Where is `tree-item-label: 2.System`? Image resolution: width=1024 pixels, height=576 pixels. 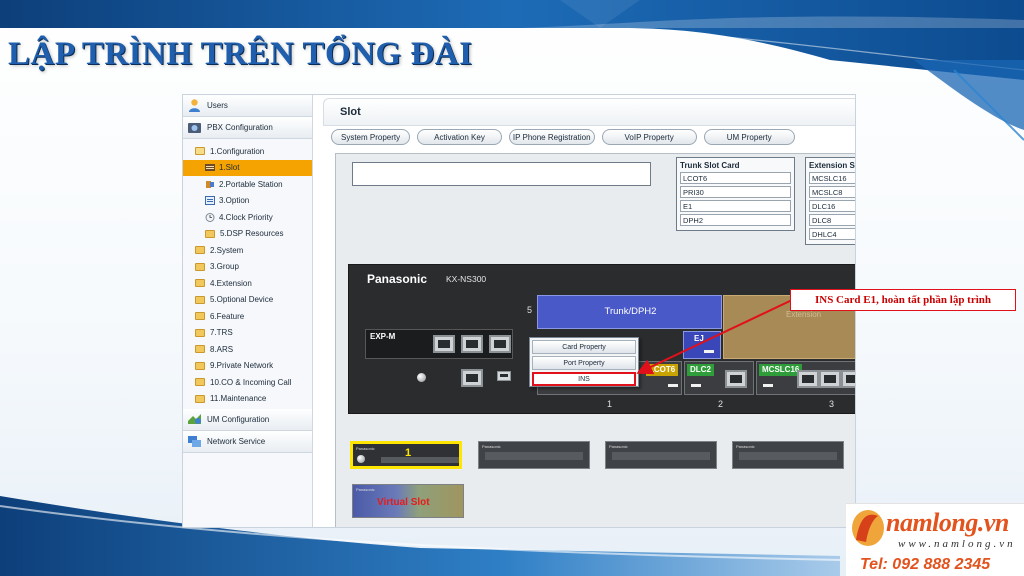
tree-item-label: 2.System is located at coordinates (227, 250).